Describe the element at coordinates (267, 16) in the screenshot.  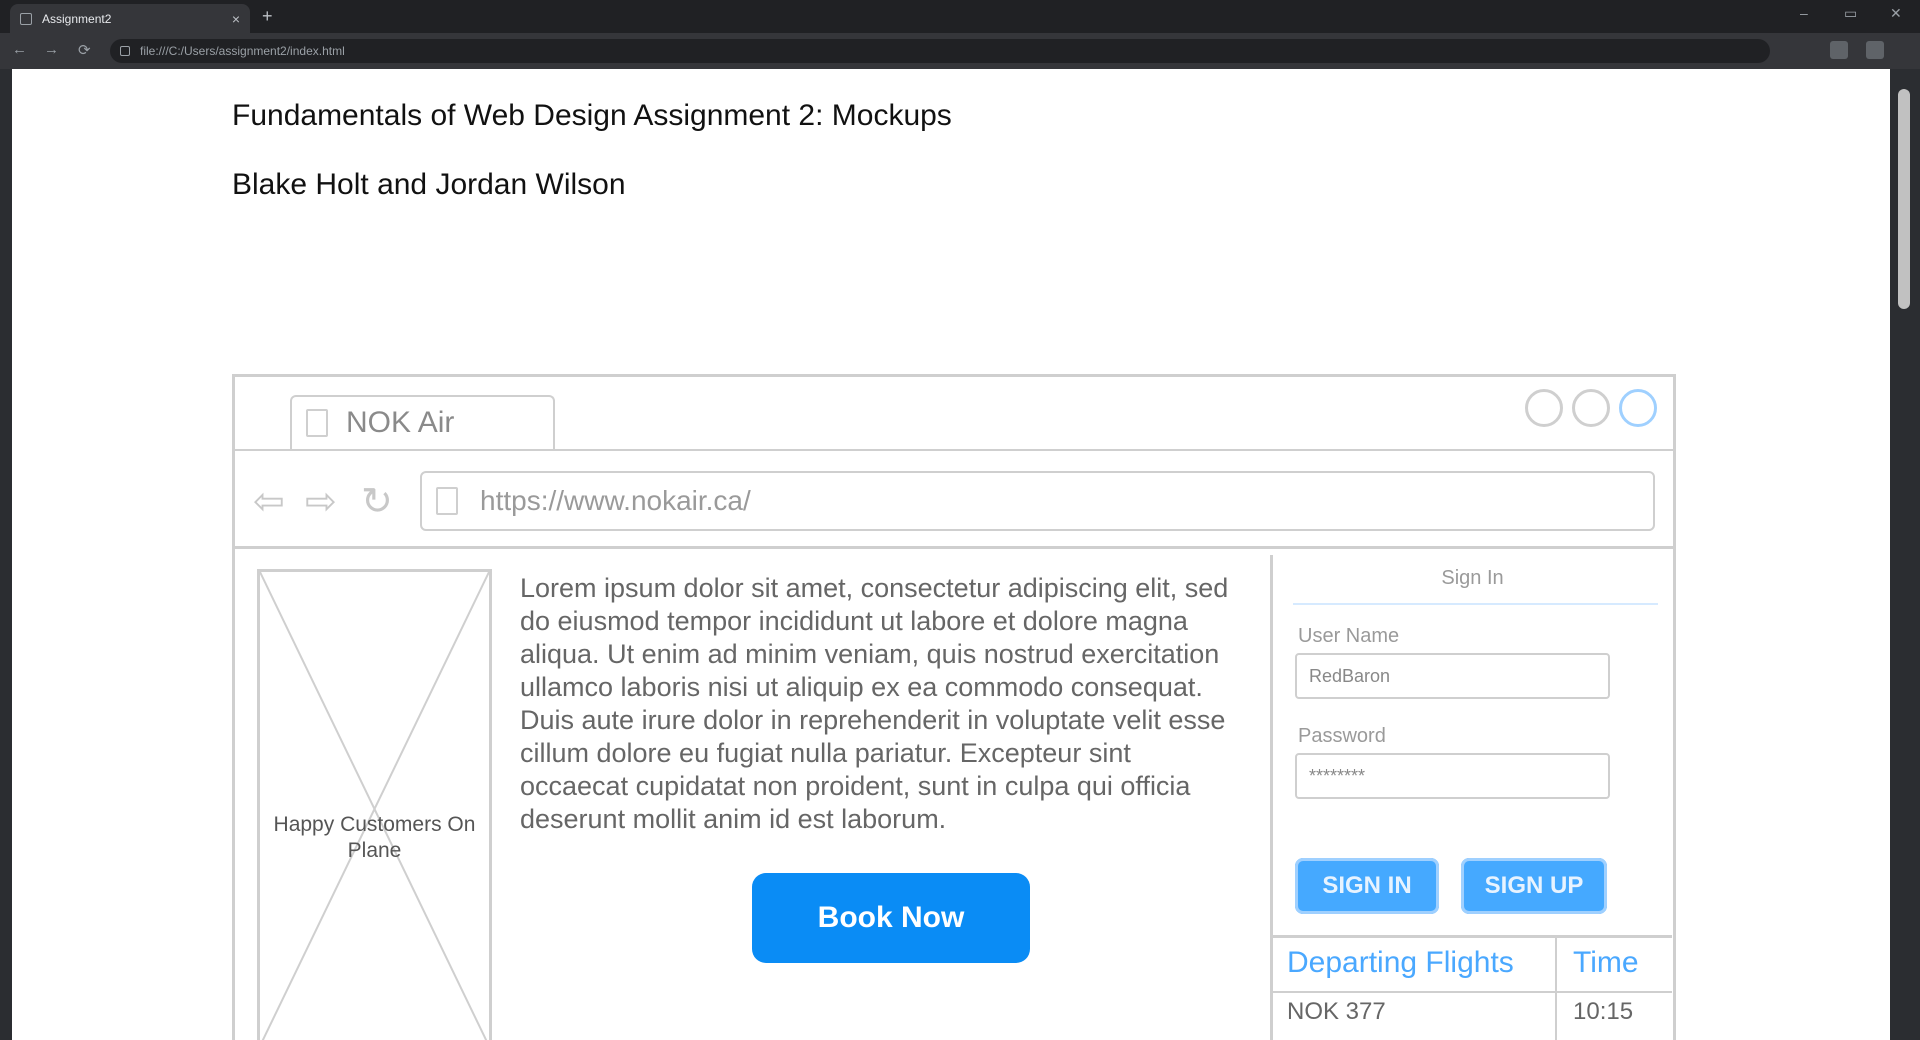
I see `new-tab-button: +` at that location.